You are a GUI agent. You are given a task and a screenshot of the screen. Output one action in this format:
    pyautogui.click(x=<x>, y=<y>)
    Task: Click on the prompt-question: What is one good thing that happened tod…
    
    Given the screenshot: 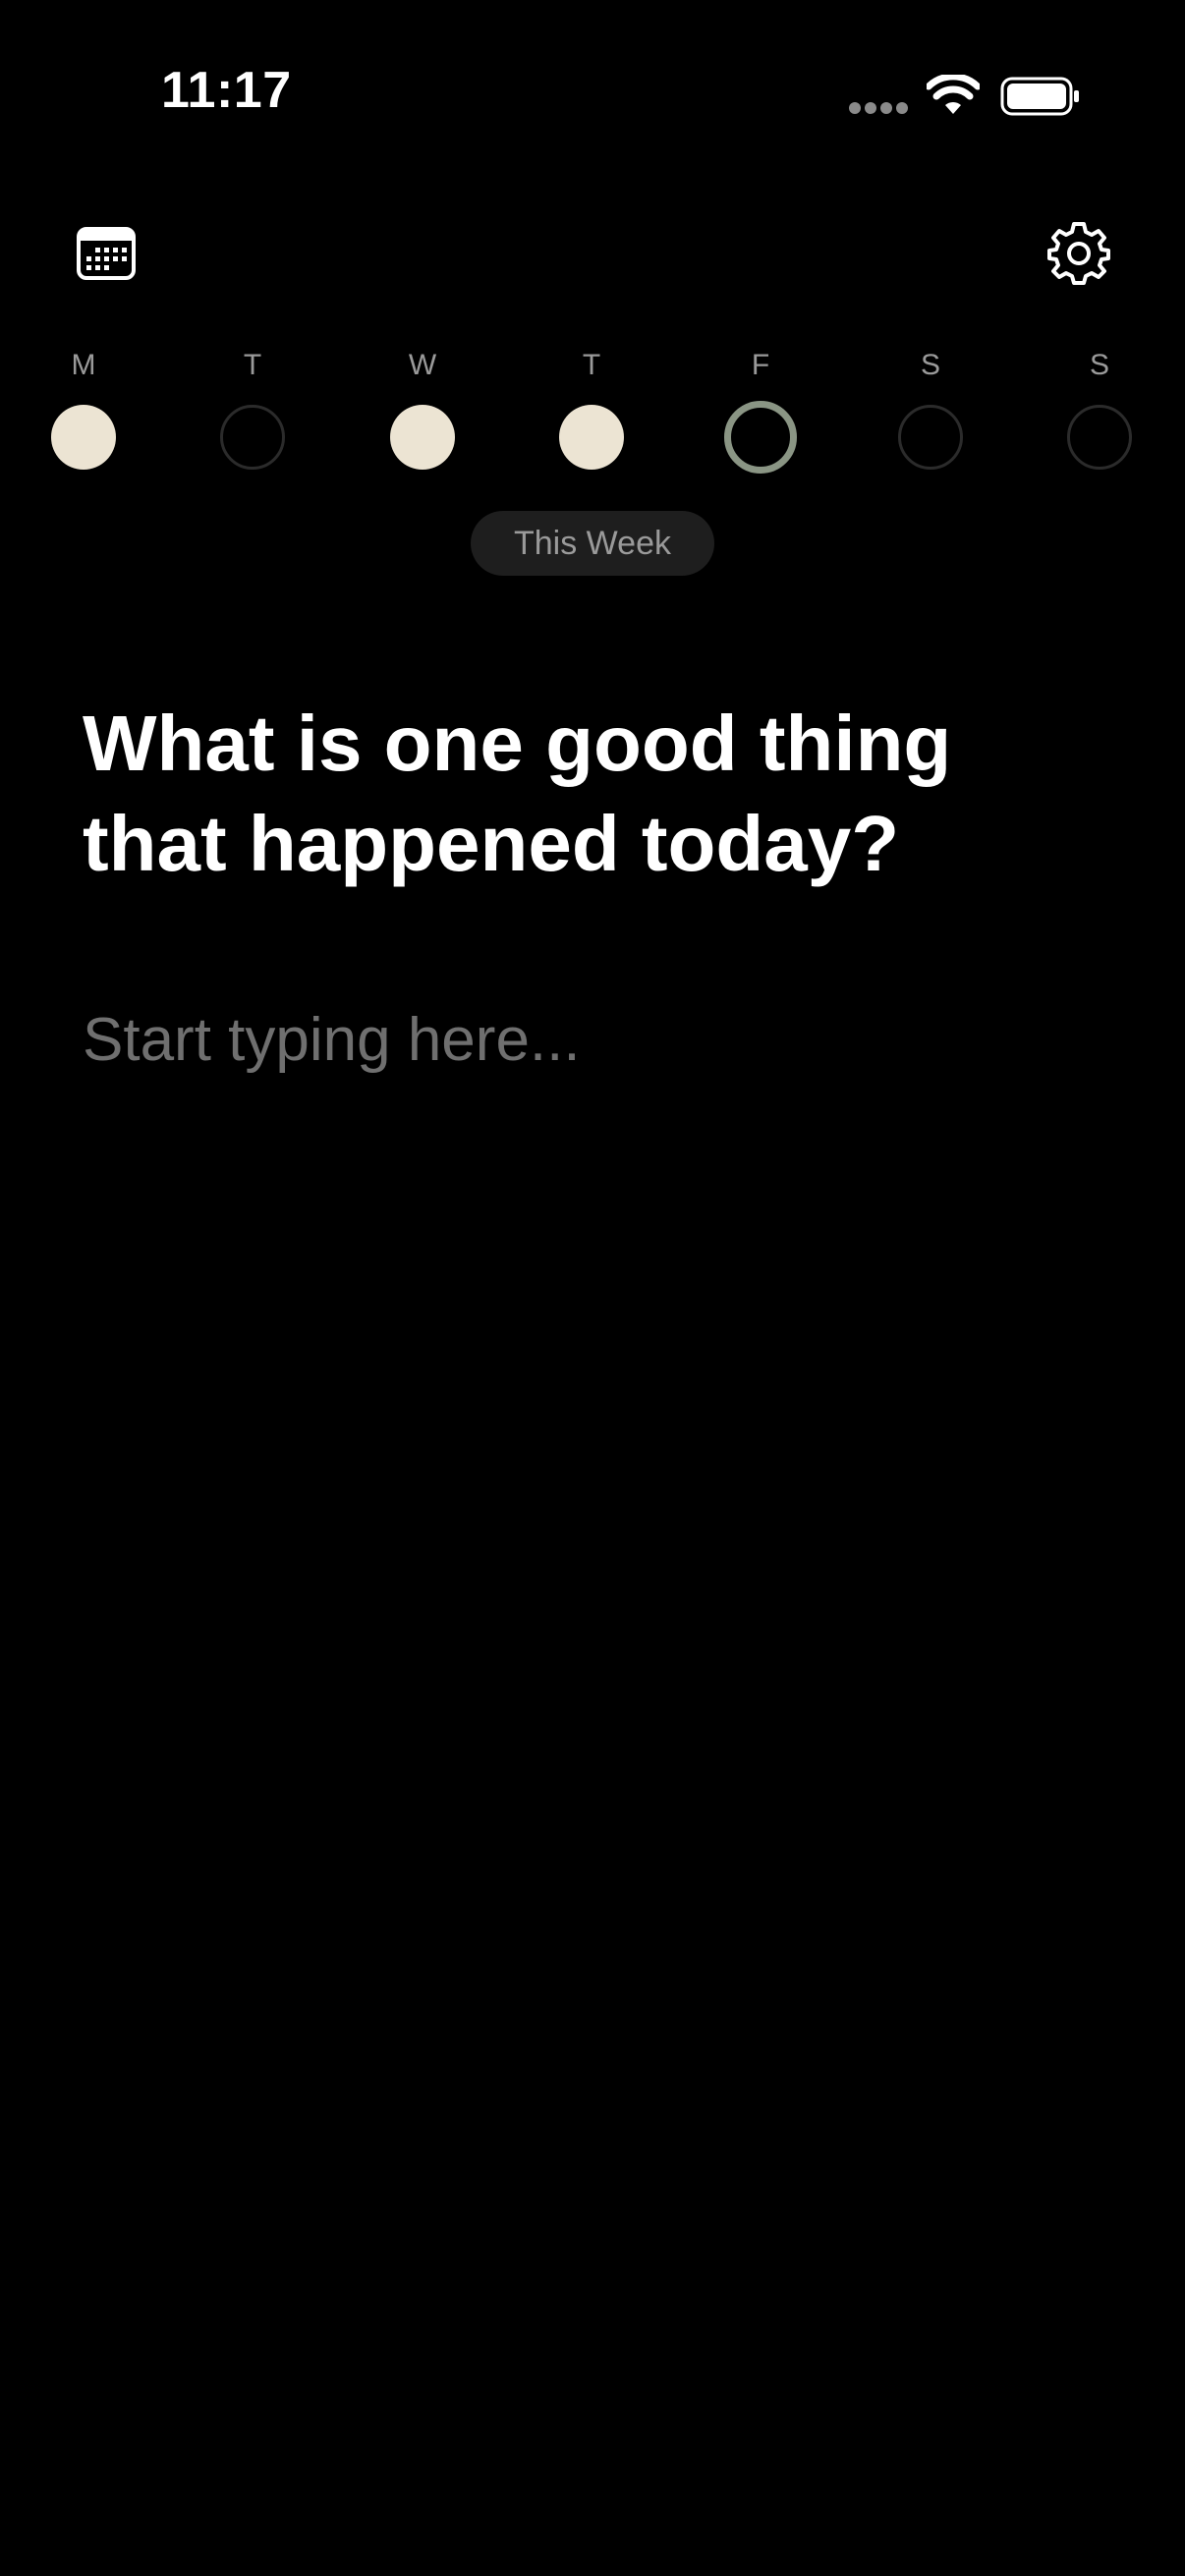 What is the action you would take?
    pyautogui.click(x=517, y=793)
    